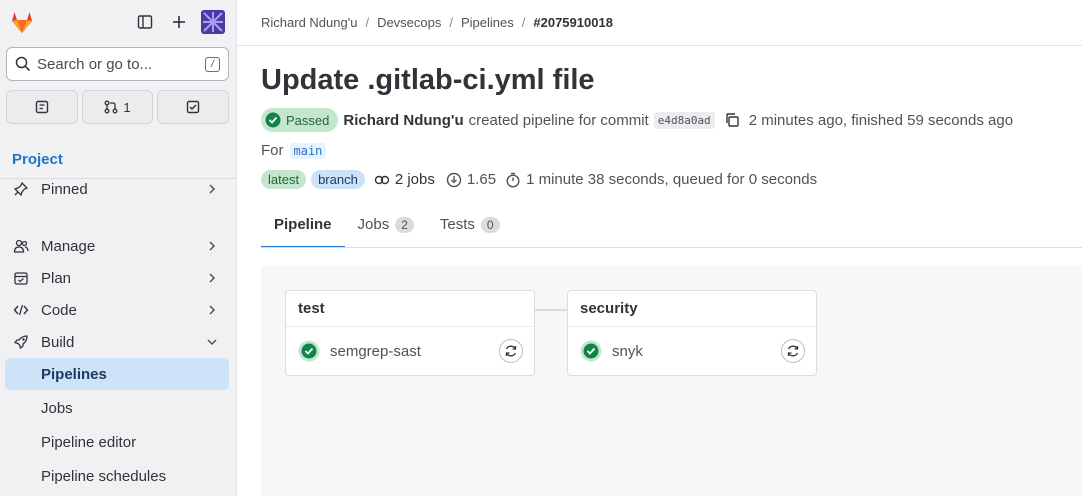 The height and width of the screenshot is (496, 1082). Describe the element at coordinates (684, 120) in the screenshot. I see `commit-sha: e4d8a0ad` at that location.